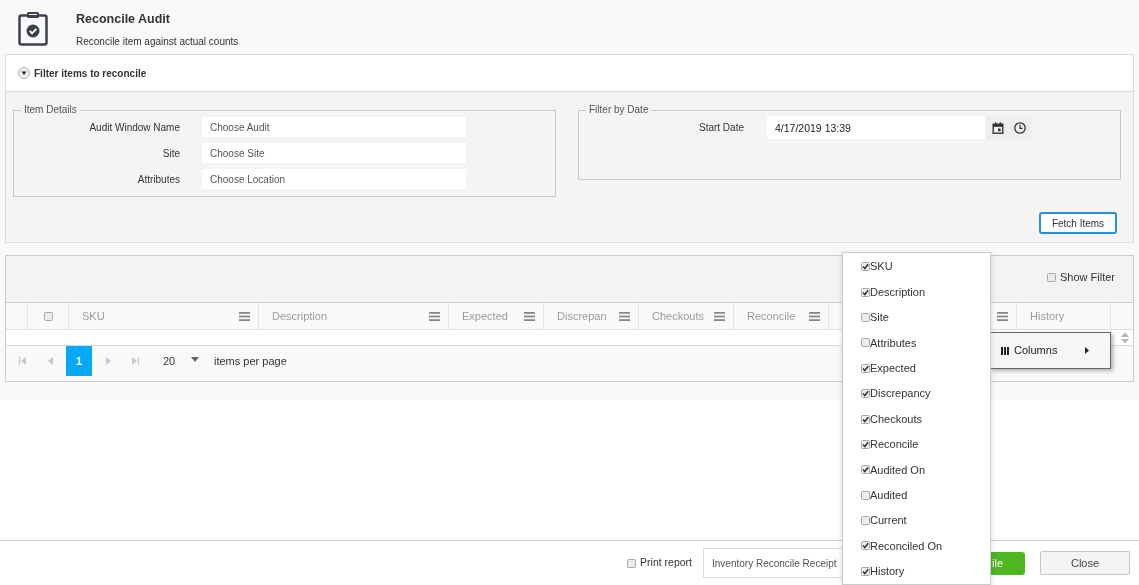  I want to click on columns-icon, so click(1005, 350).